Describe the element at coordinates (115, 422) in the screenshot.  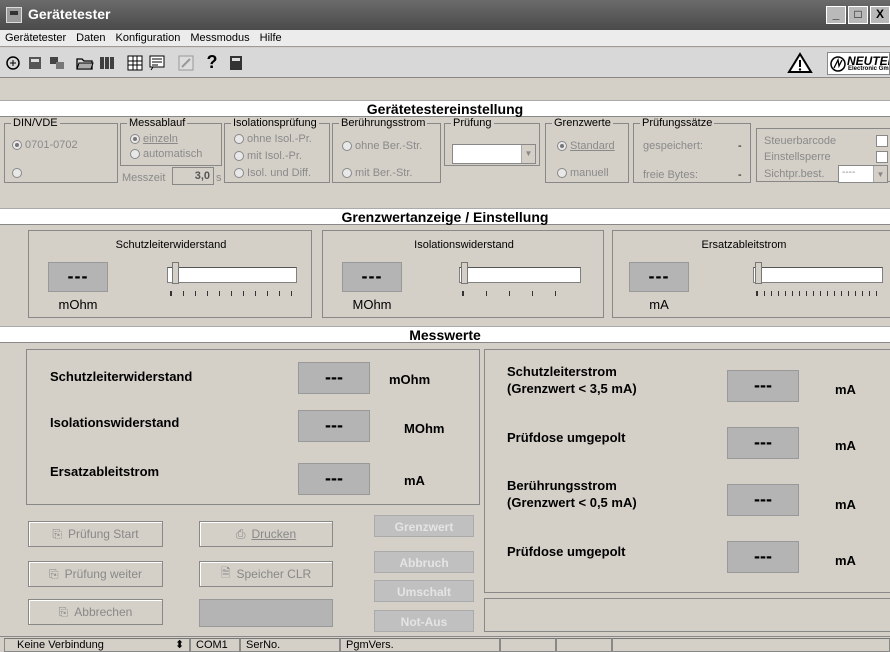
I see `measure-label: Isolationswiderstand` at that location.